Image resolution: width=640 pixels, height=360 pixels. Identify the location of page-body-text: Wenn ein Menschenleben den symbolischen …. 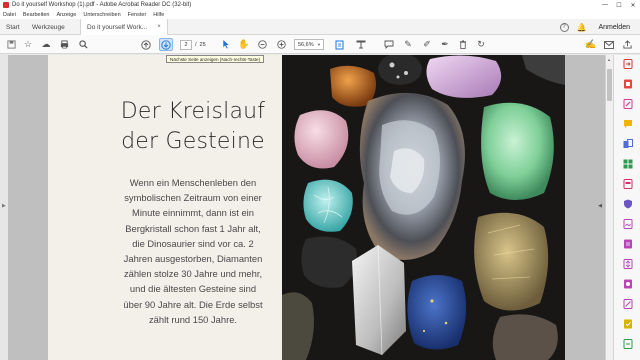
(193, 251).